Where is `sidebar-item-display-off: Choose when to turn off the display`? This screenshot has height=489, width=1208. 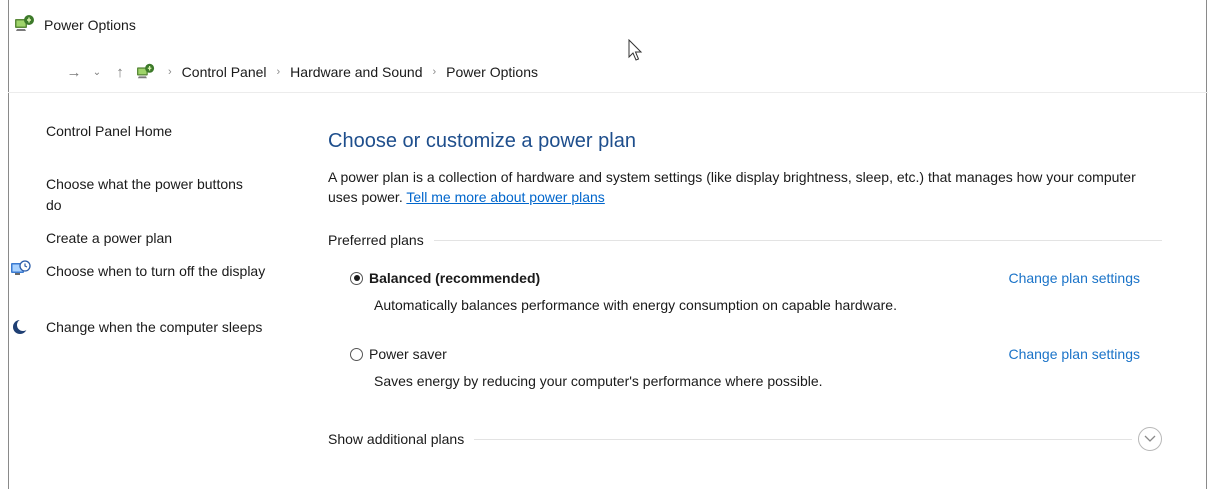
sidebar-item-display-off: Choose when to turn off the display is located at coordinates (161, 271).